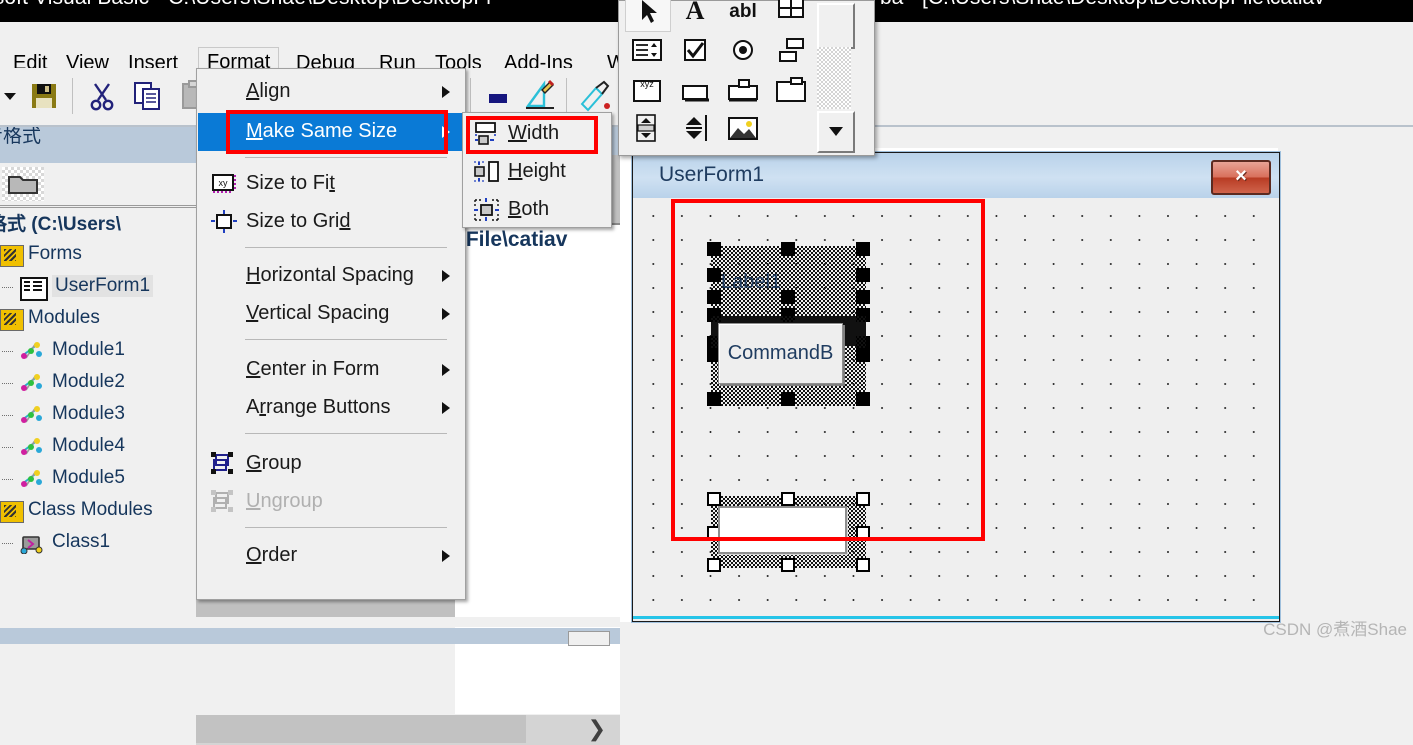  I want to click on menu-item-make-same-size: Make Same Size, so click(331, 132).